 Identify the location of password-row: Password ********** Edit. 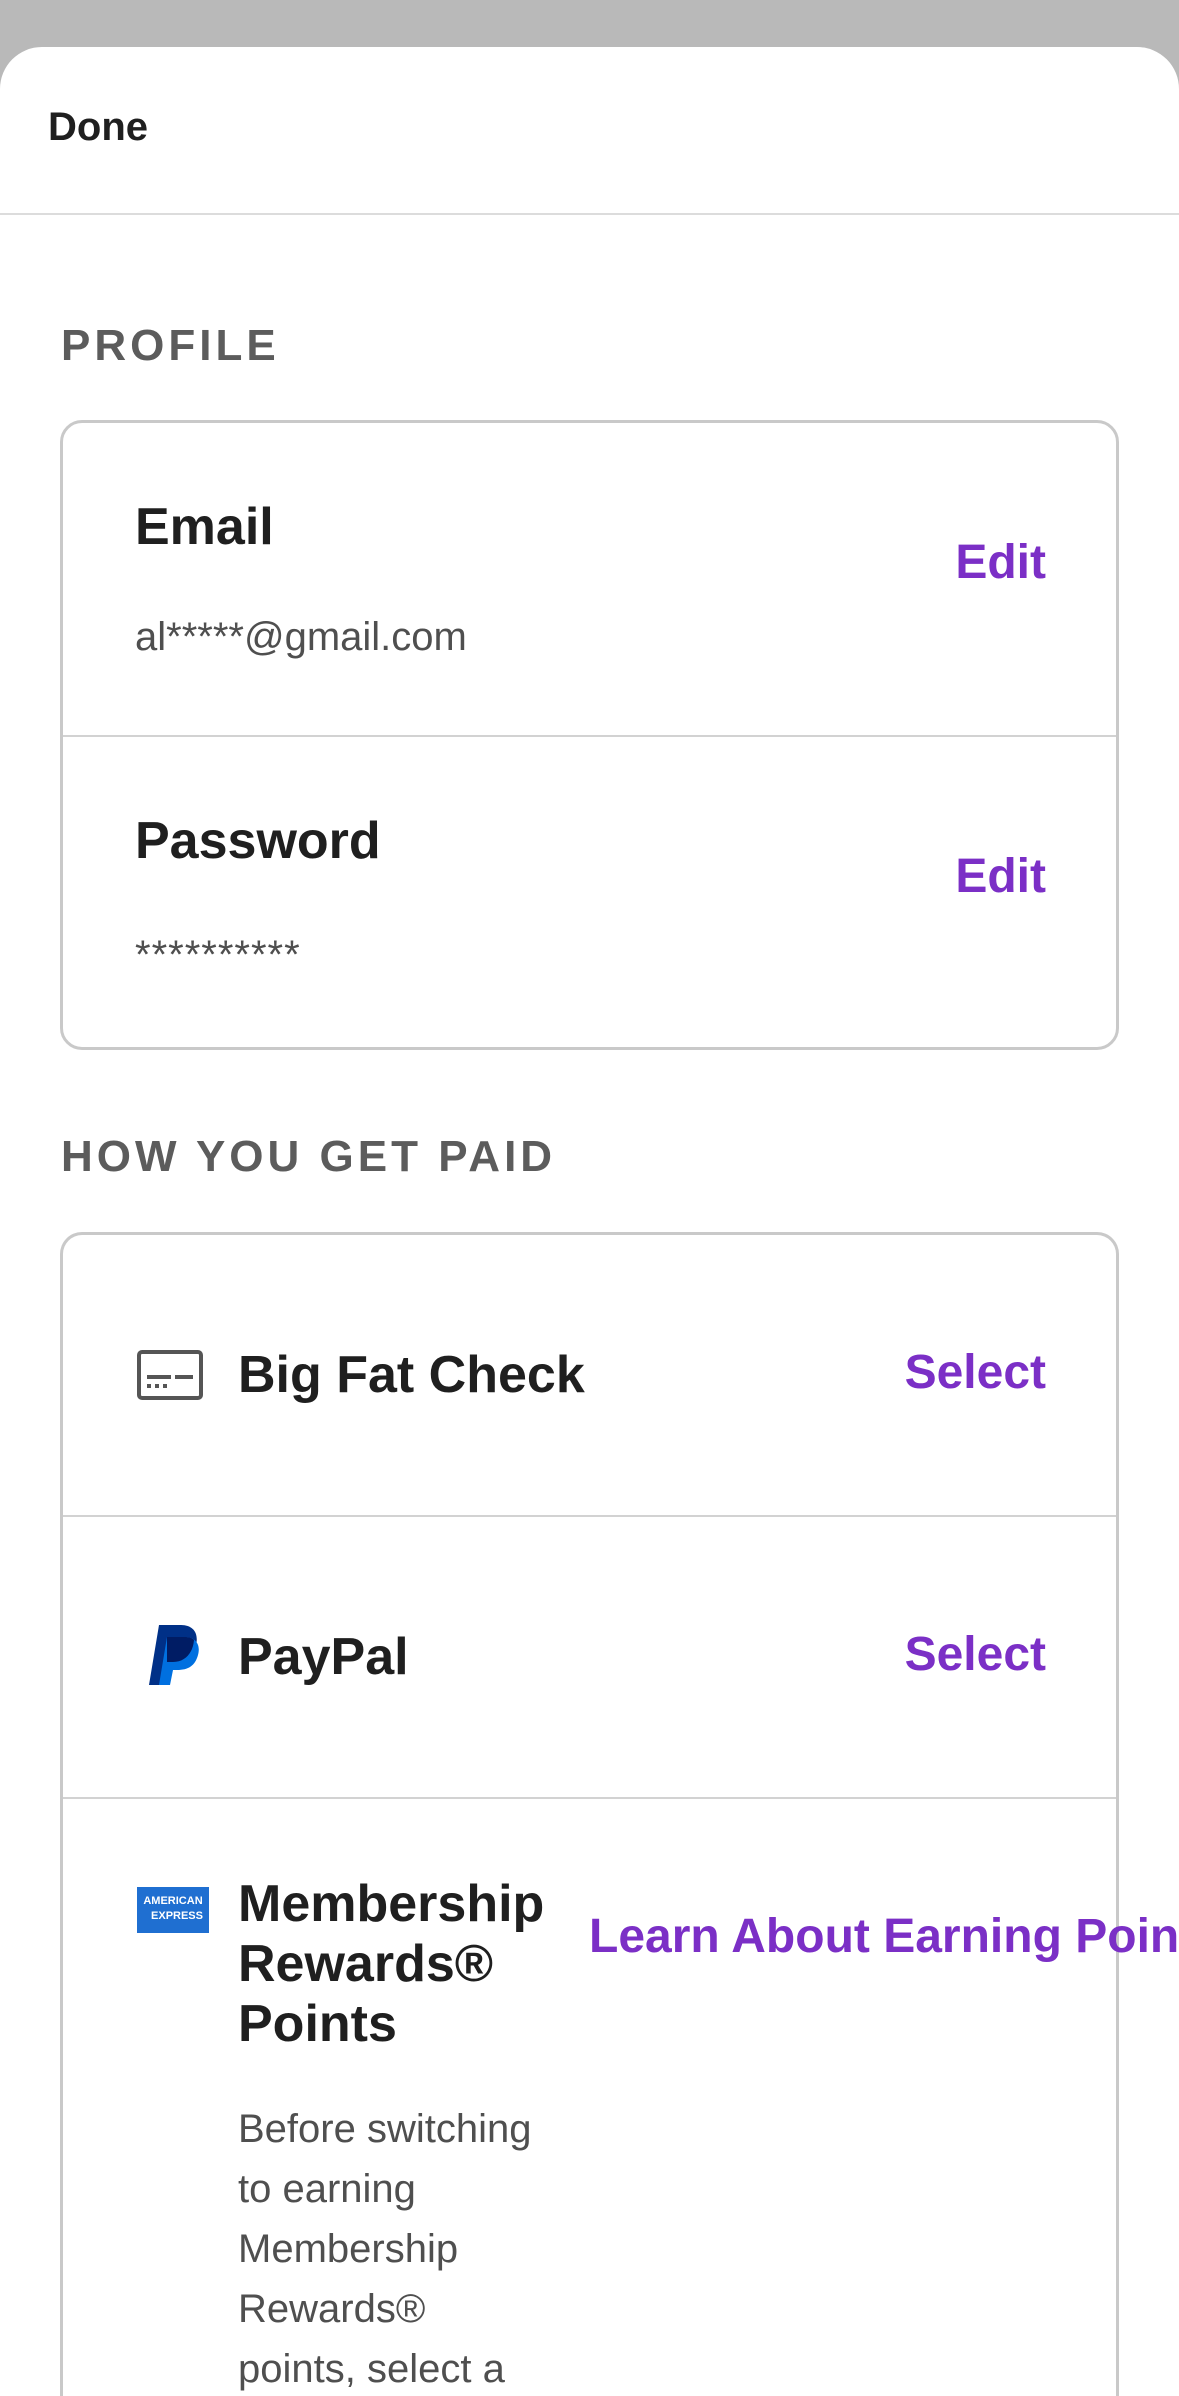
(589, 892).